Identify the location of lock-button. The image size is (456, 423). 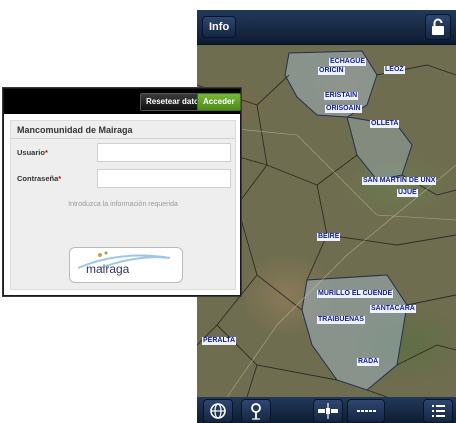
(438, 27).